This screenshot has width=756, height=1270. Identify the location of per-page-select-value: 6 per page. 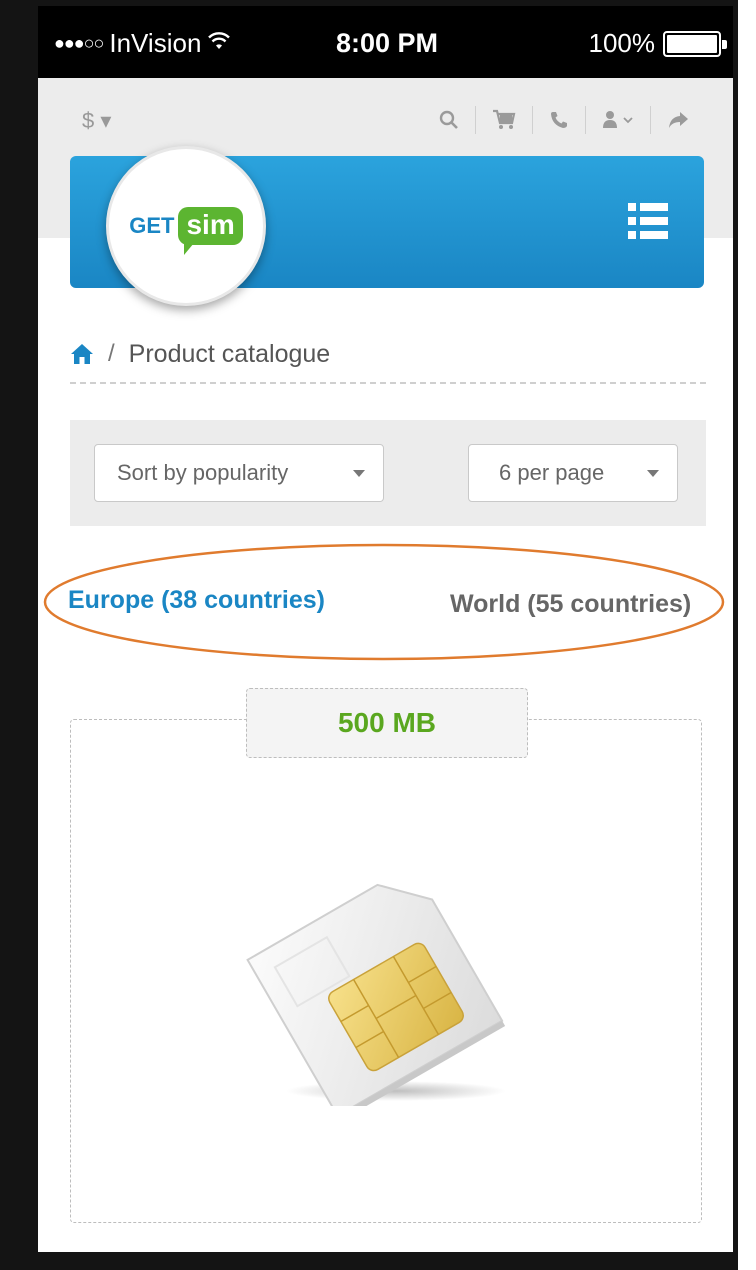
(552, 472).